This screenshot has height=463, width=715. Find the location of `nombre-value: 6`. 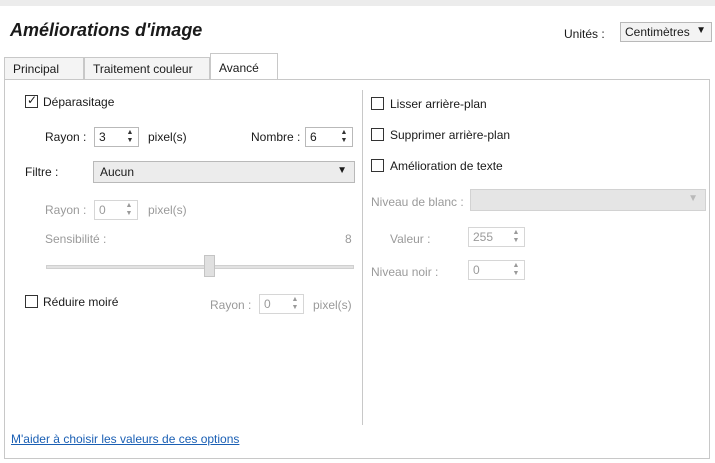

nombre-value: 6 is located at coordinates (313, 137).